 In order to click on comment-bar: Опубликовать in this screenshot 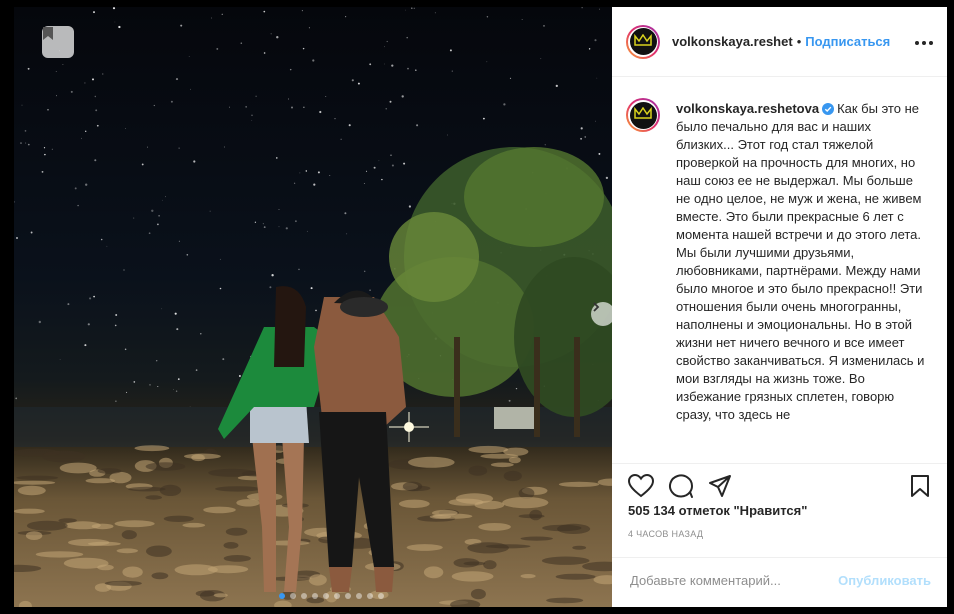, I will do `click(779, 582)`.